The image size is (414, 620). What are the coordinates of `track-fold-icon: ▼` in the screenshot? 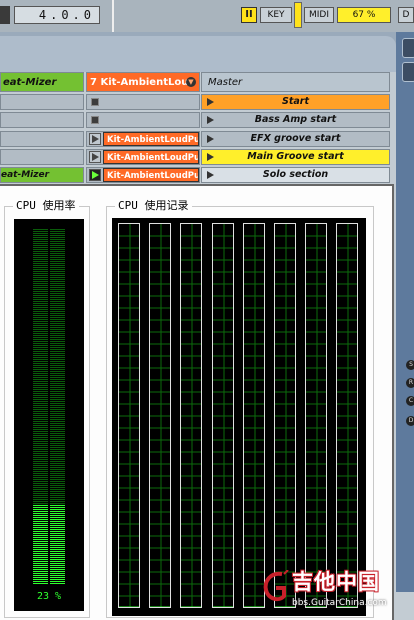 It's located at (191, 82).